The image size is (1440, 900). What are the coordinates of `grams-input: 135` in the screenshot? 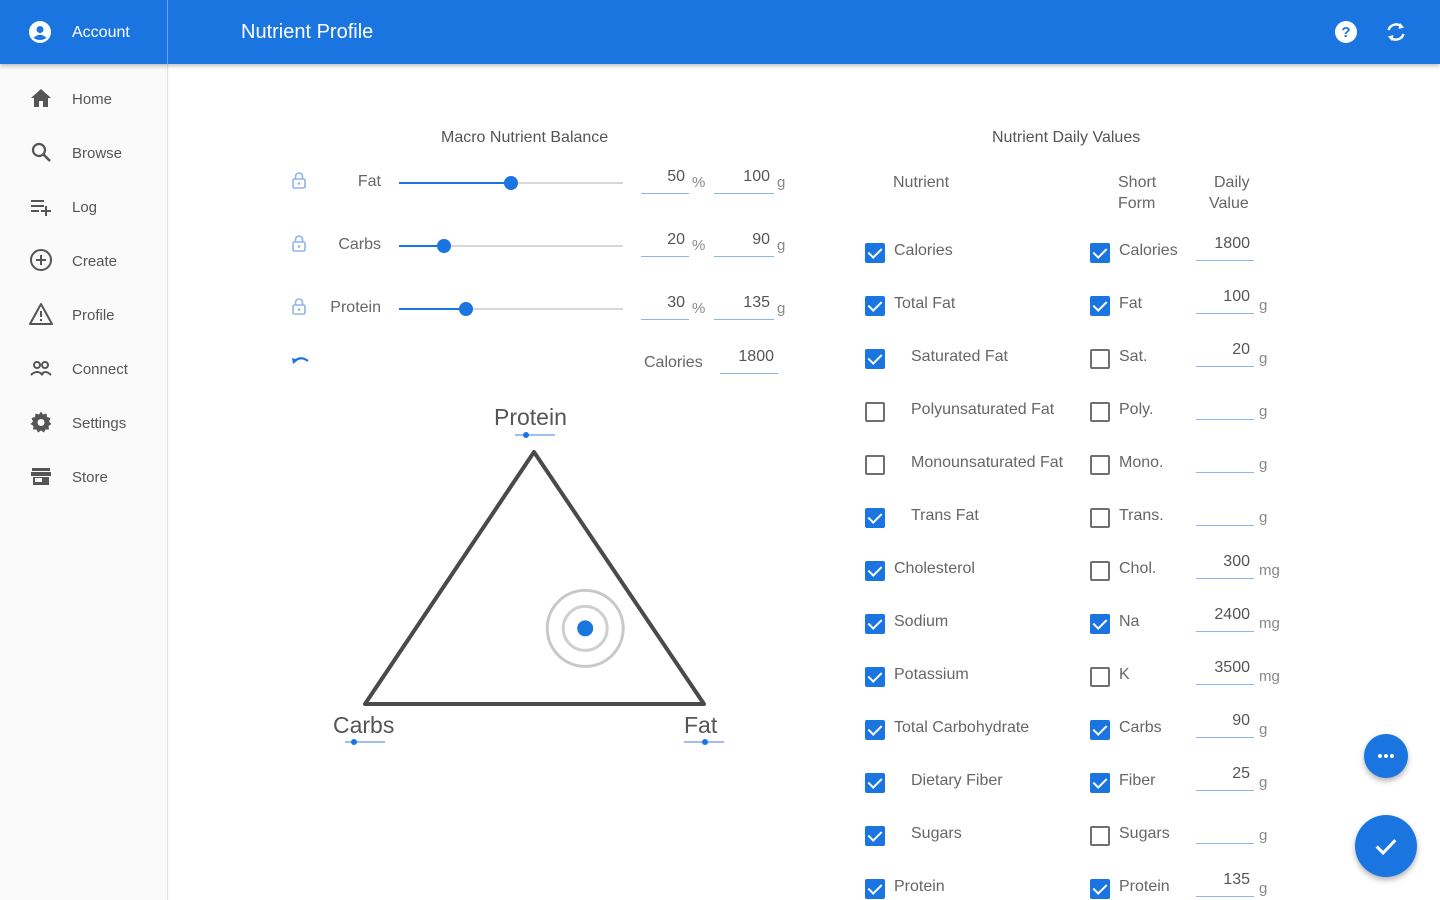 It's located at (744, 307).